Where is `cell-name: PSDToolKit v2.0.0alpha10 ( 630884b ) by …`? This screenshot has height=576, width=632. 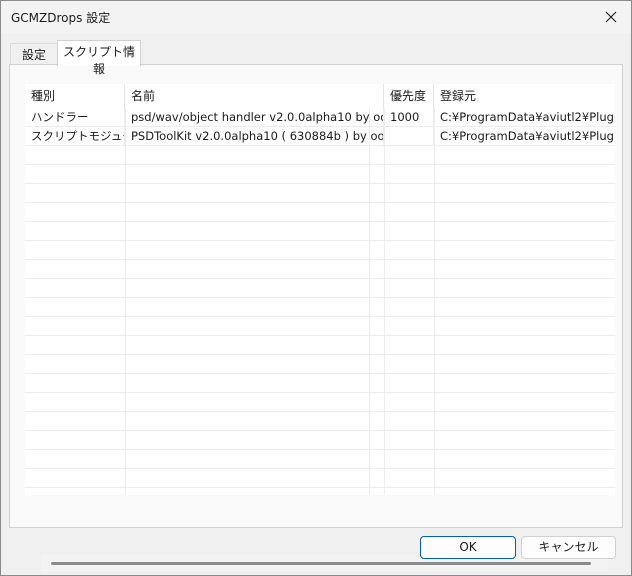 cell-name: PSDToolKit v2.0.0alpha10 ( 630884b ) by … is located at coordinates (254, 136).